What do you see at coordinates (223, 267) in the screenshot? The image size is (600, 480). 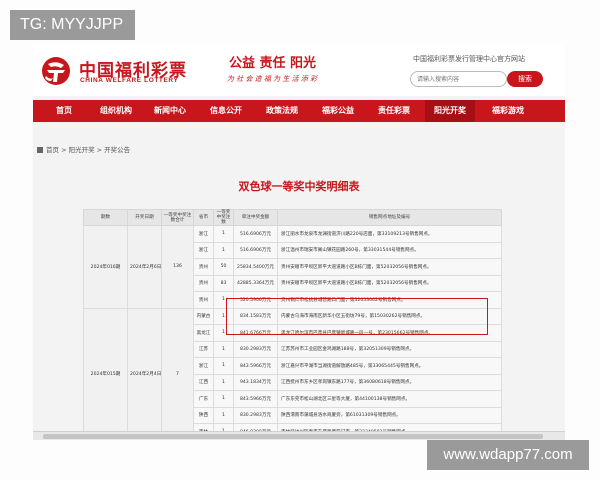 I see `cell-count: 50` at bounding box center [223, 267].